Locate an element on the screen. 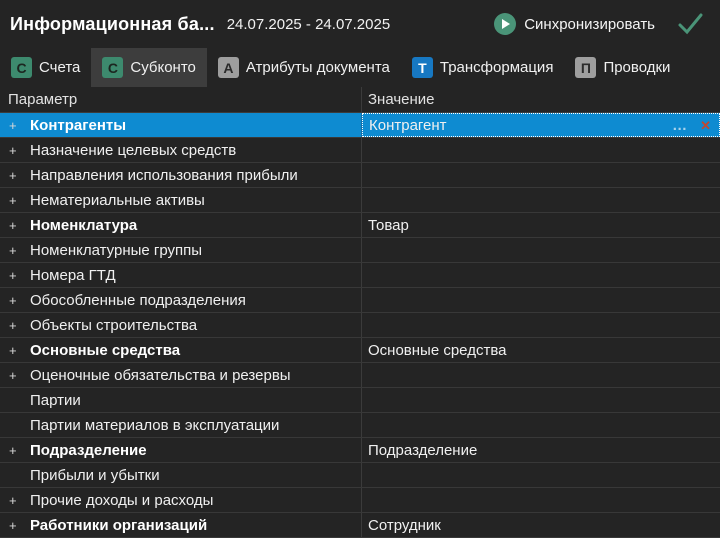  tab-transformation: Т Трансформация is located at coordinates (483, 67).